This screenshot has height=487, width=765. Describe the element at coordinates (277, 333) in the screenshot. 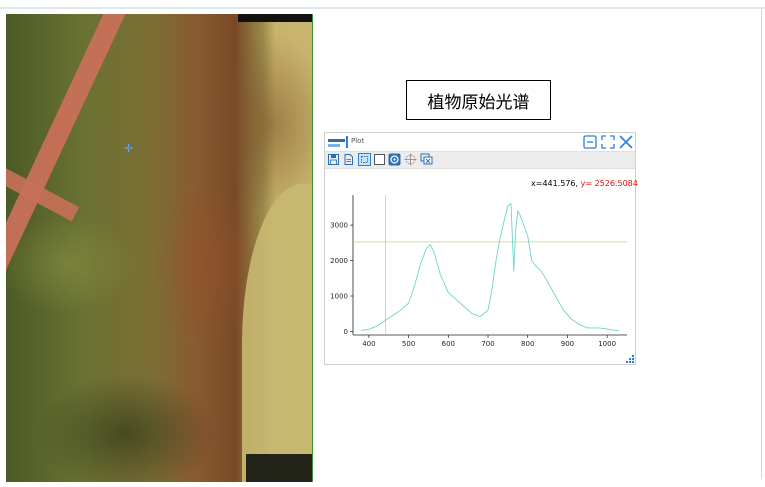

I see `shoreline` at that location.